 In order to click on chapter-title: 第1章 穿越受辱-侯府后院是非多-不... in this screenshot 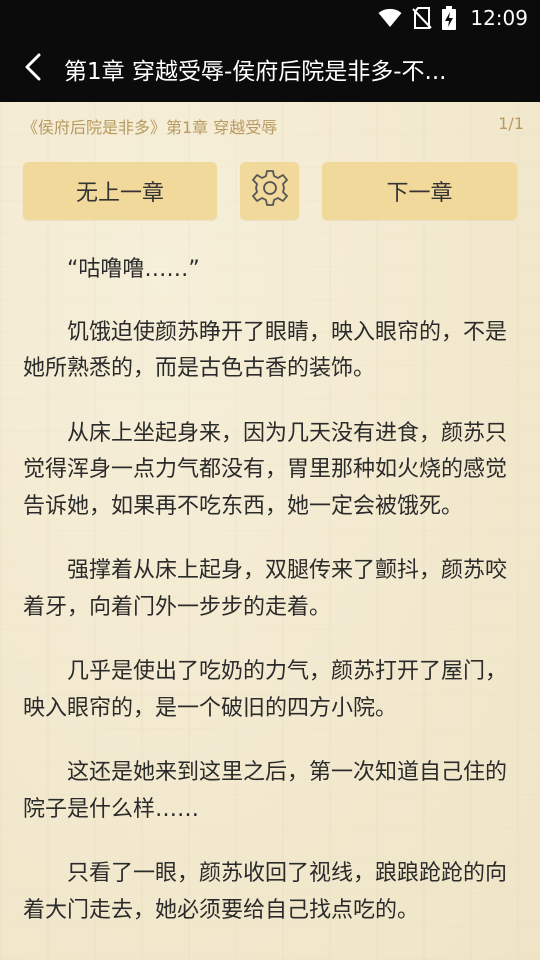, I will do `click(255, 72)`.